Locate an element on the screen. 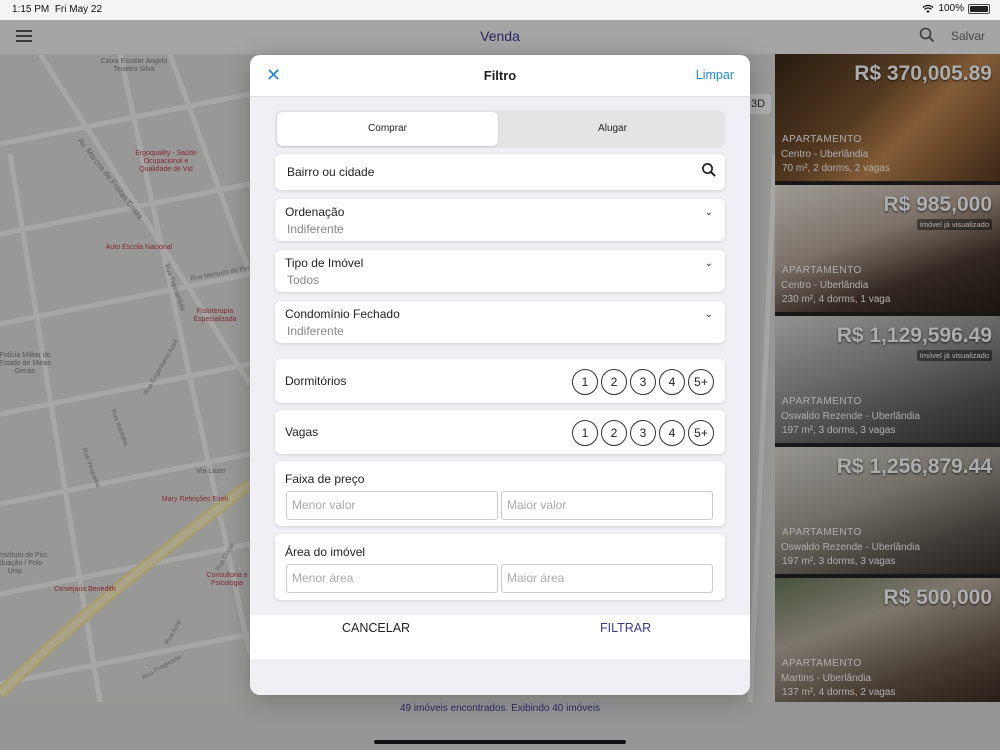 Image resolution: width=1000 pixels, height=750 pixels. modal-title: Filtro is located at coordinates (500, 75).